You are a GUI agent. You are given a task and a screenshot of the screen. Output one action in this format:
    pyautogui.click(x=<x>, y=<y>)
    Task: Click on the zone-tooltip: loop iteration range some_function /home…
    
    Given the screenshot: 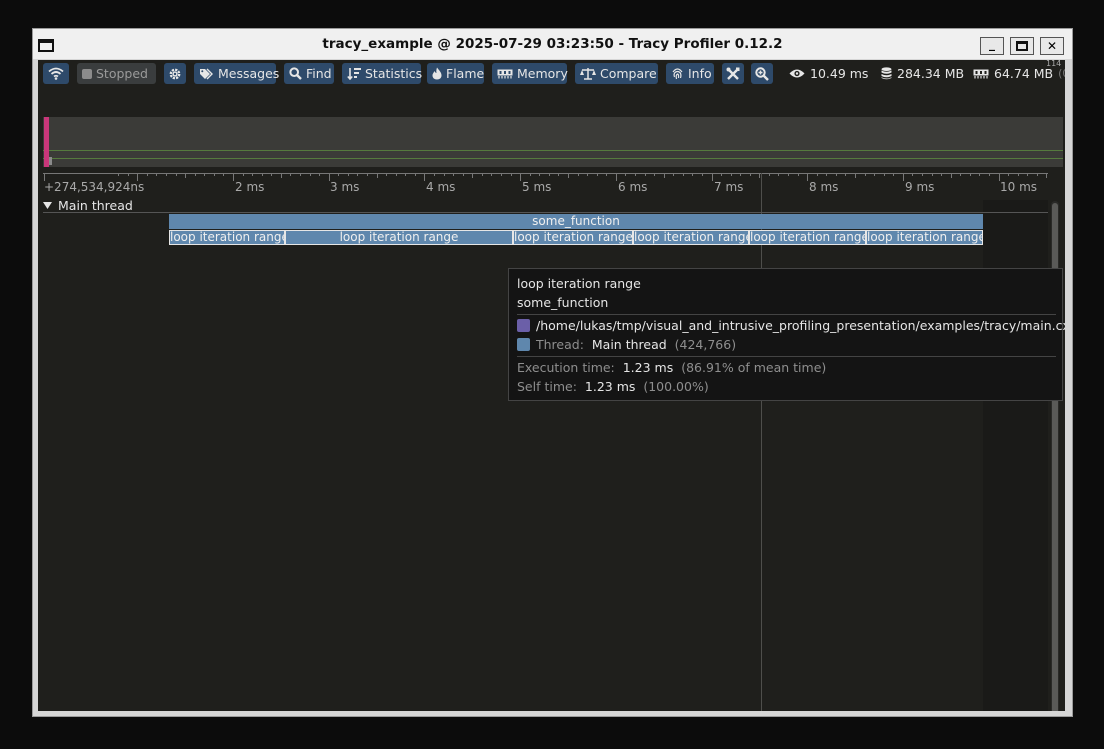 What is the action you would take?
    pyautogui.click(x=786, y=334)
    